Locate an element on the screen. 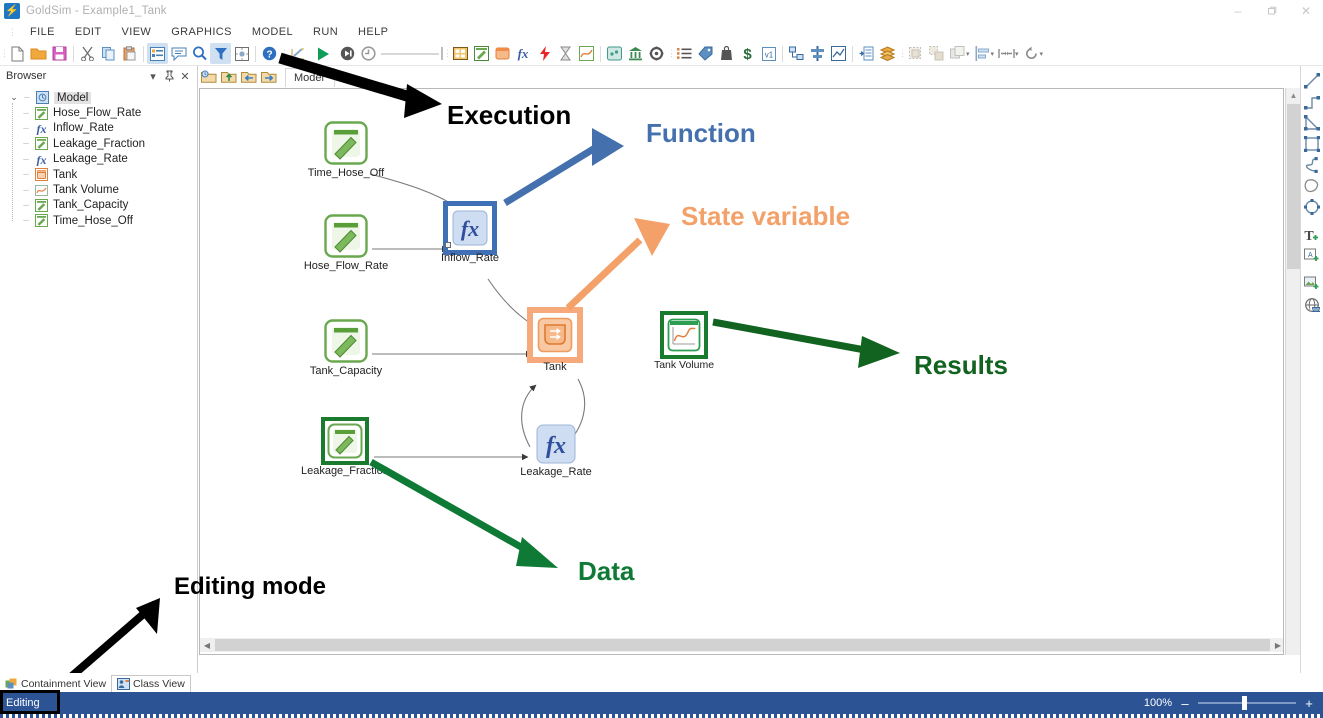  timeline-slider-track is located at coordinates (410, 53).